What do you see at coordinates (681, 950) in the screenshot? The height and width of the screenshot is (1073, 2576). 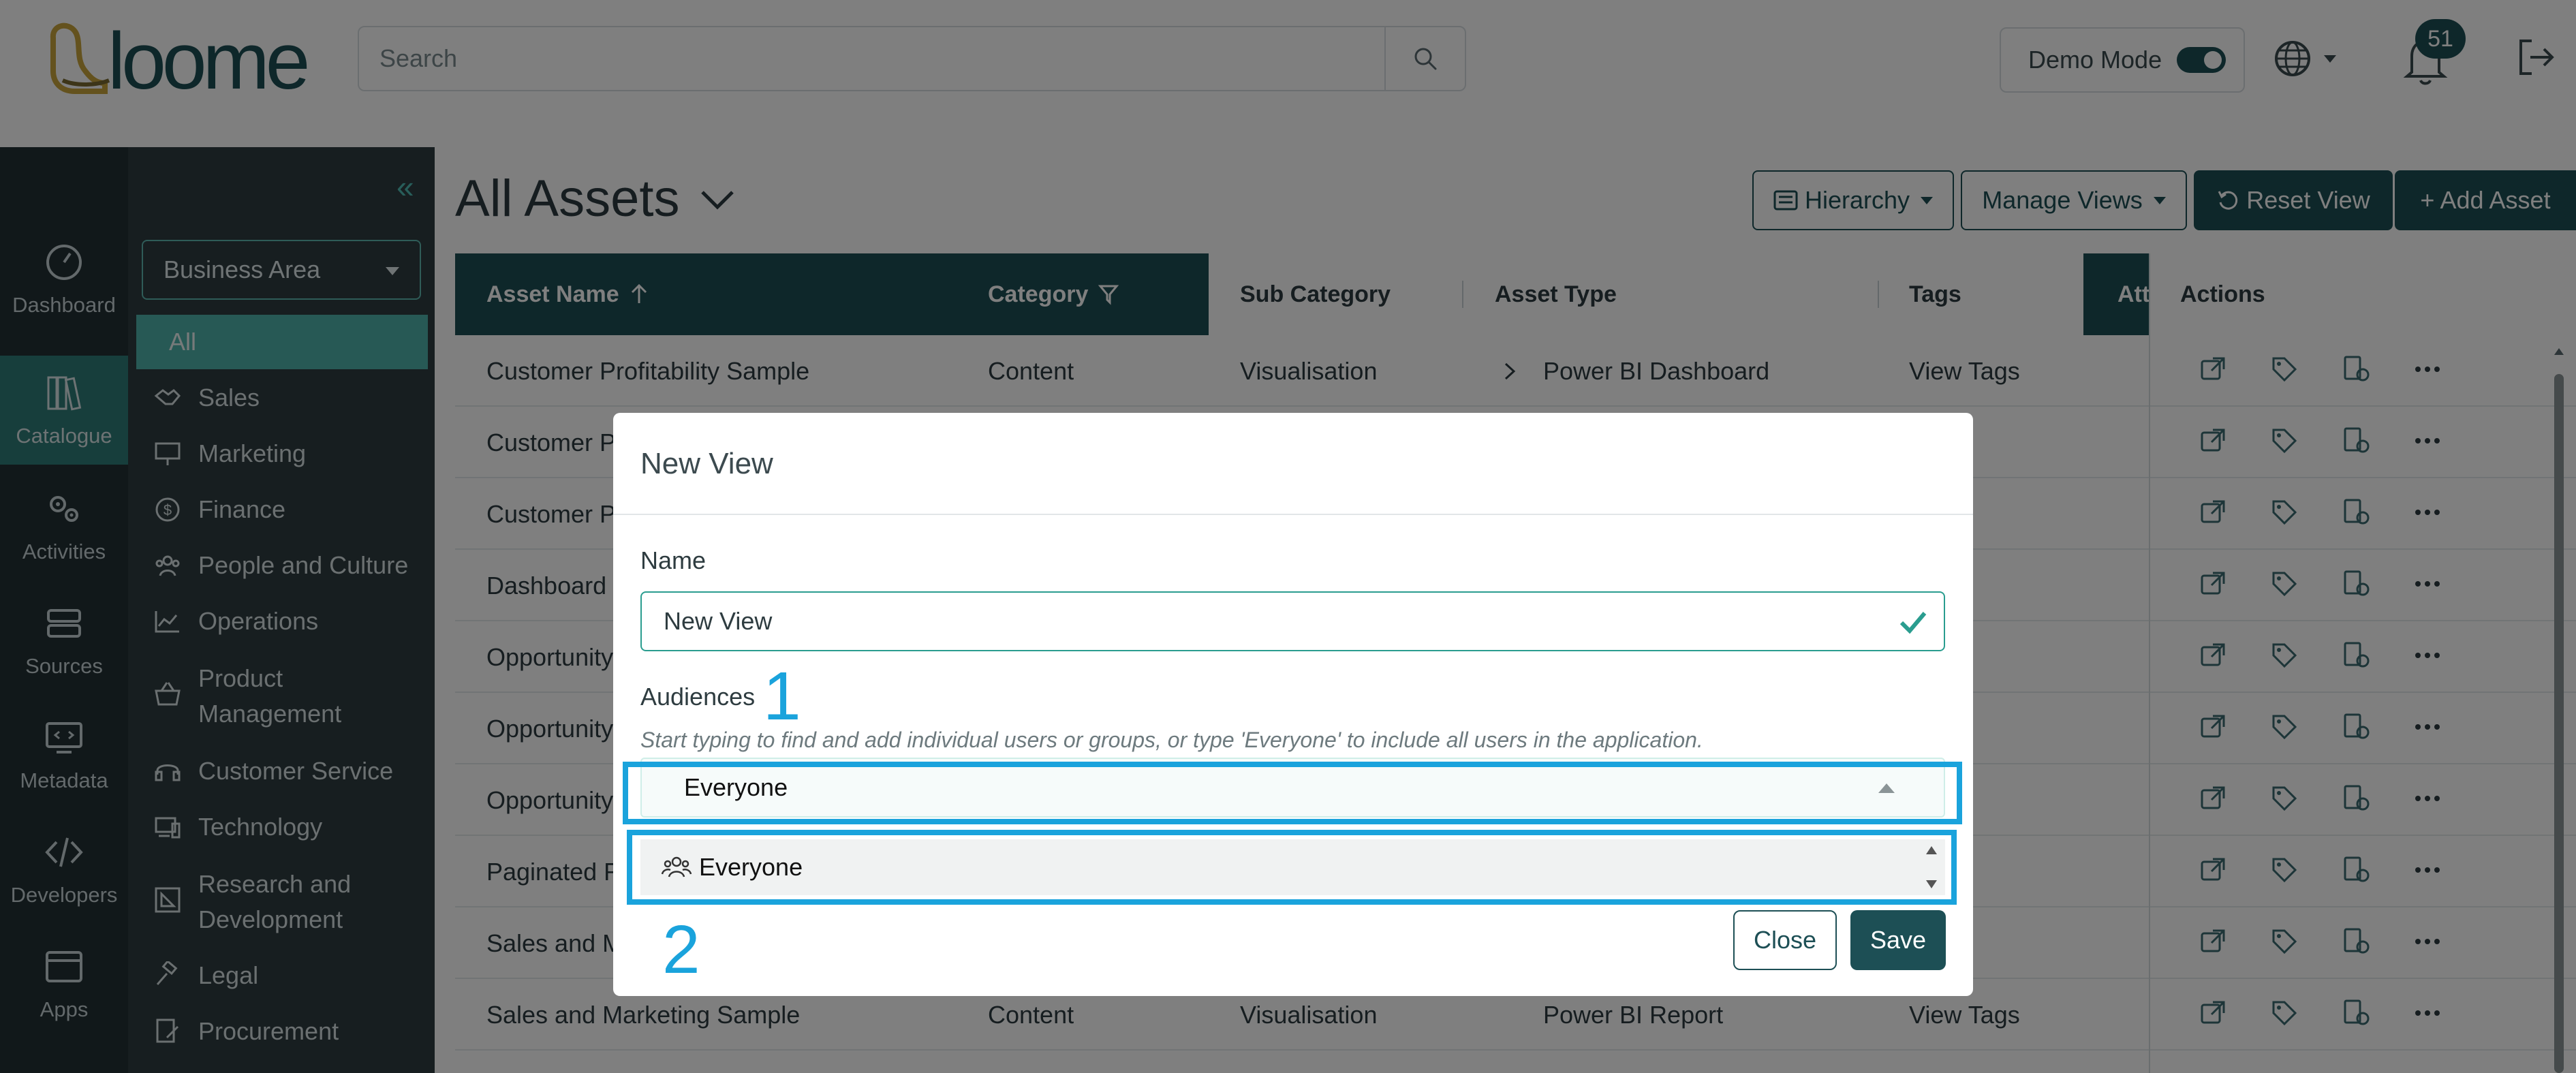 I see `callout-number-2: 2` at bounding box center [681, 950].